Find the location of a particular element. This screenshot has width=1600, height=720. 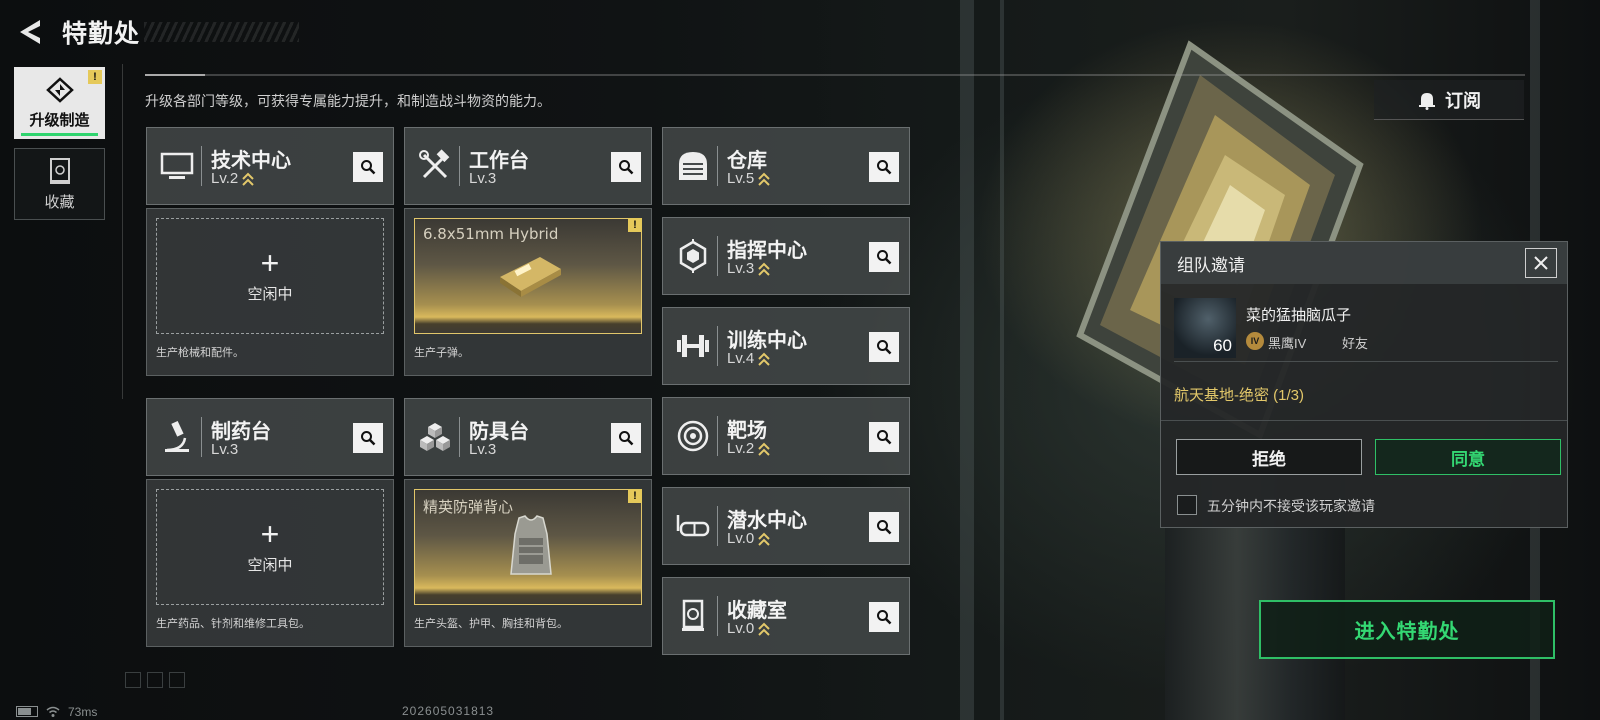

block-invite-label: 五分钟内不接受该玩家邀请 is located at coordinates (1291, 506).